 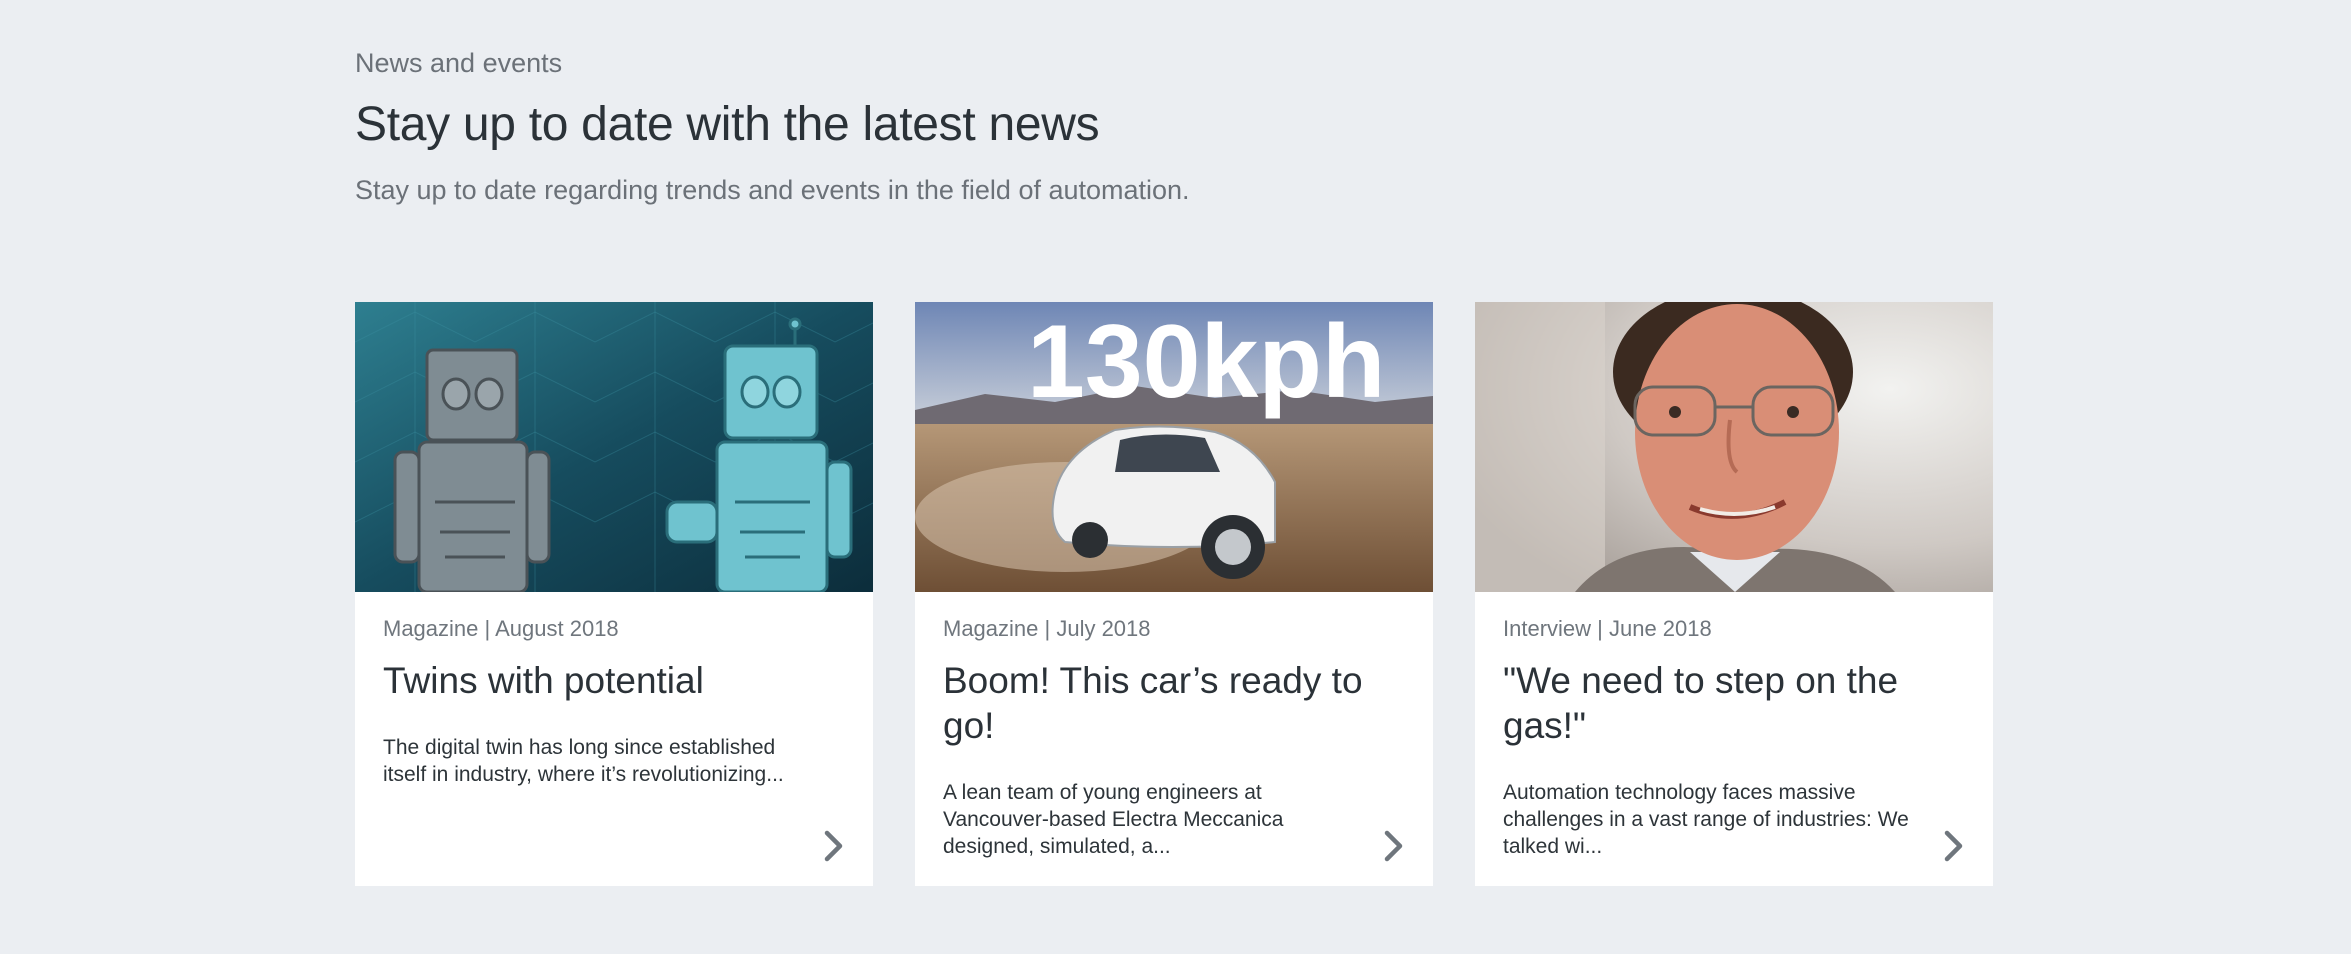 What do you see at coordinates (1728, 703) in the screenshot?
I see `card-title: "We need to step on the gas!"` at bounding box center [1728, 703].